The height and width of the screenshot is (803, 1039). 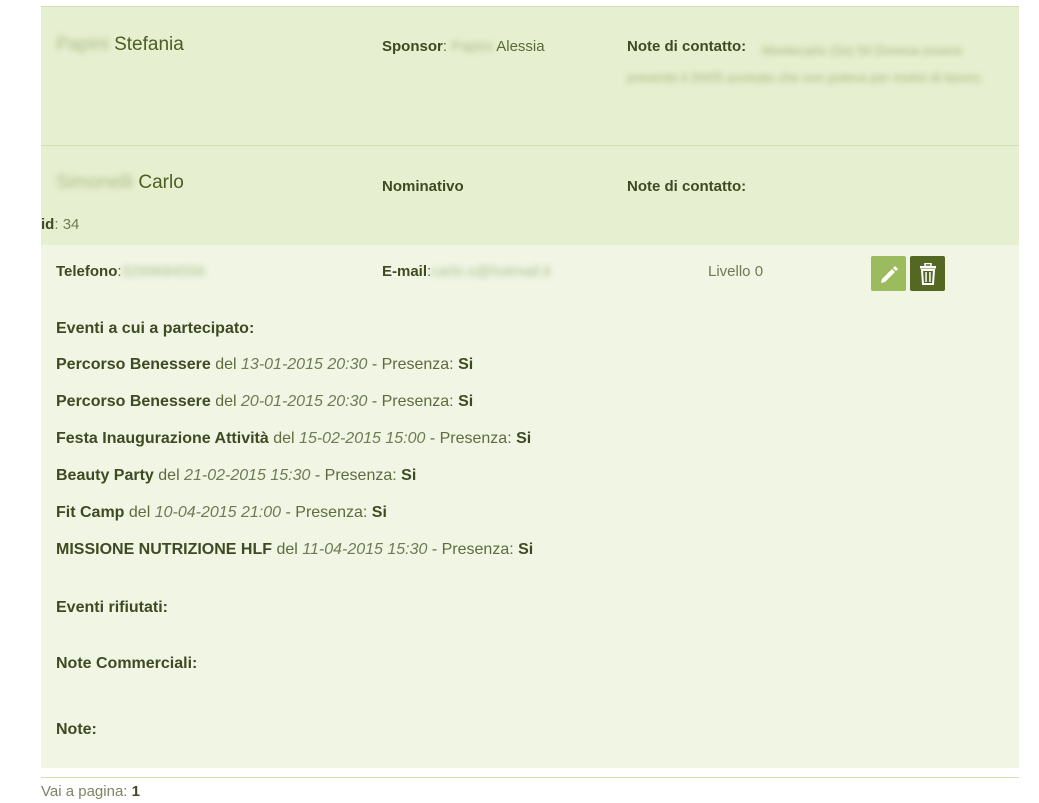 What do you see at coordinates (736, 271) in the screenshot?
I see `level-text: Livello 0` at bounding box center [736, 271].